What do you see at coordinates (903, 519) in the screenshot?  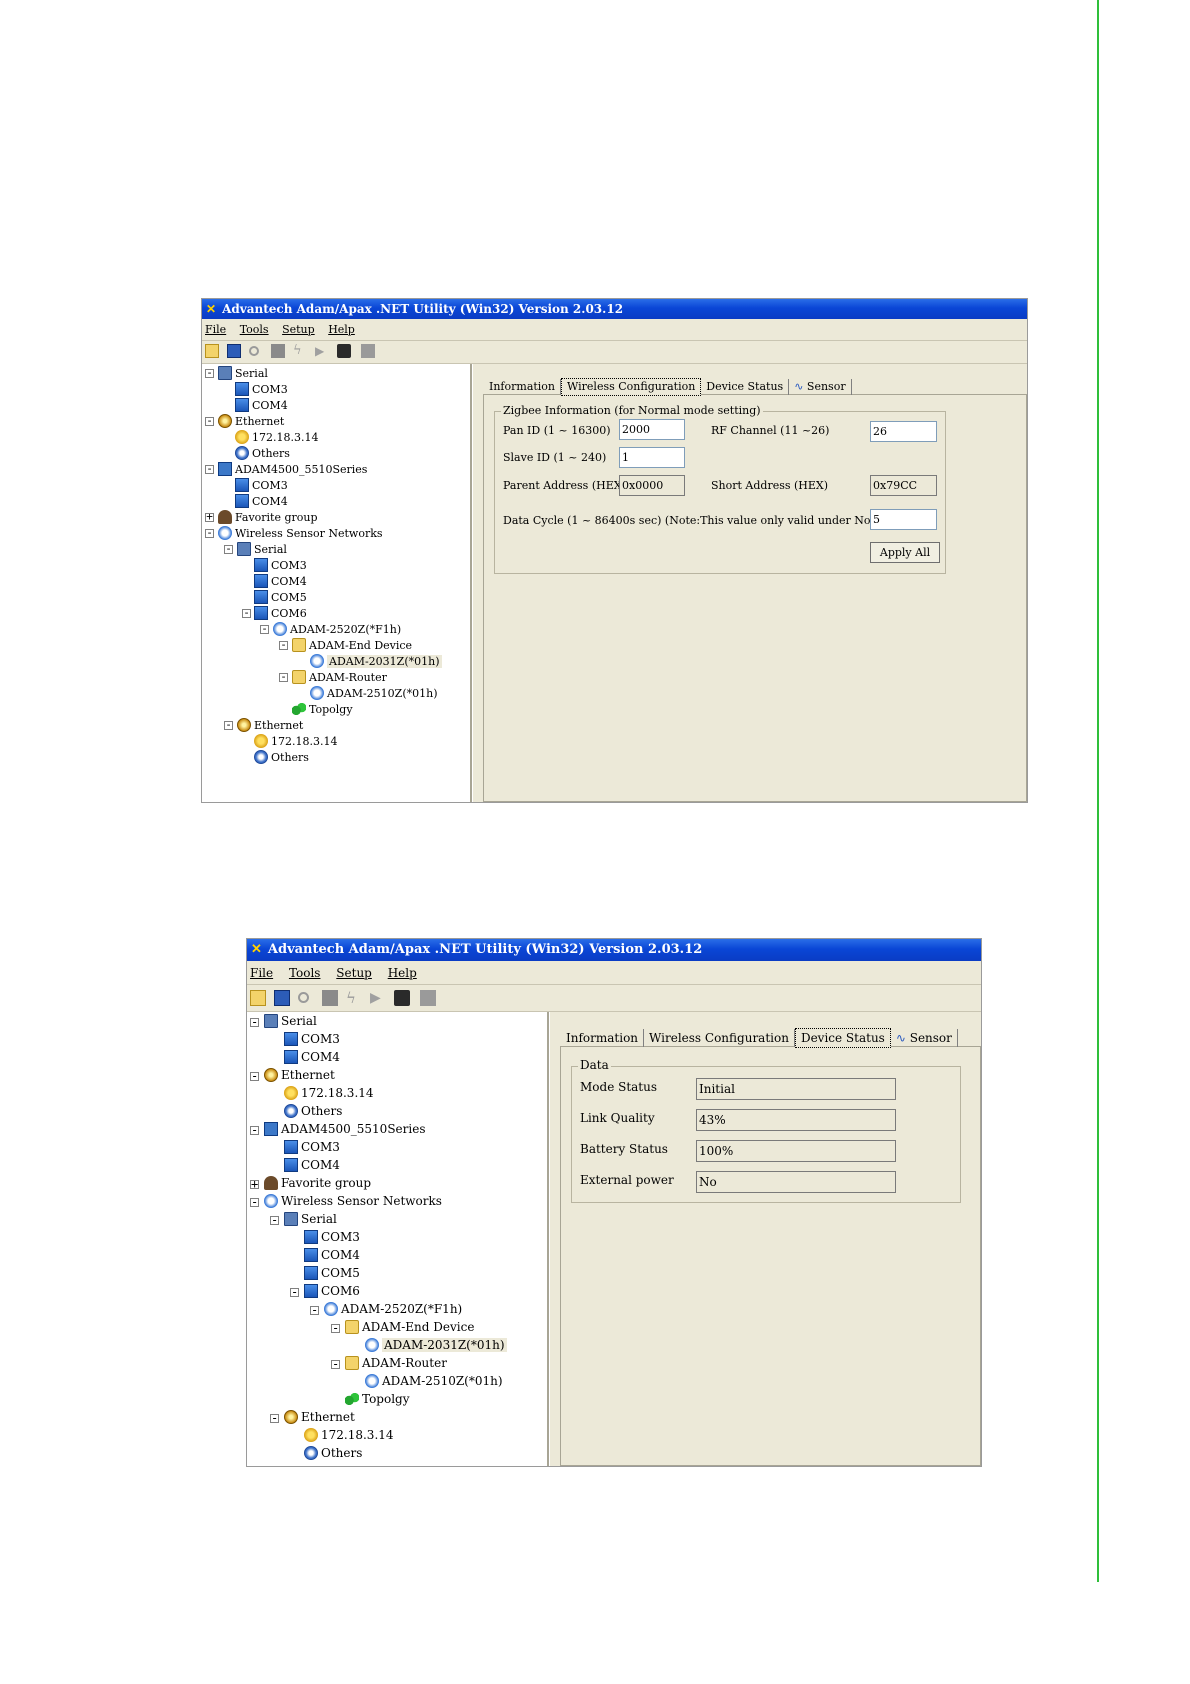 I see `data-cycle-input: 5` at bounding box center [903, 519].